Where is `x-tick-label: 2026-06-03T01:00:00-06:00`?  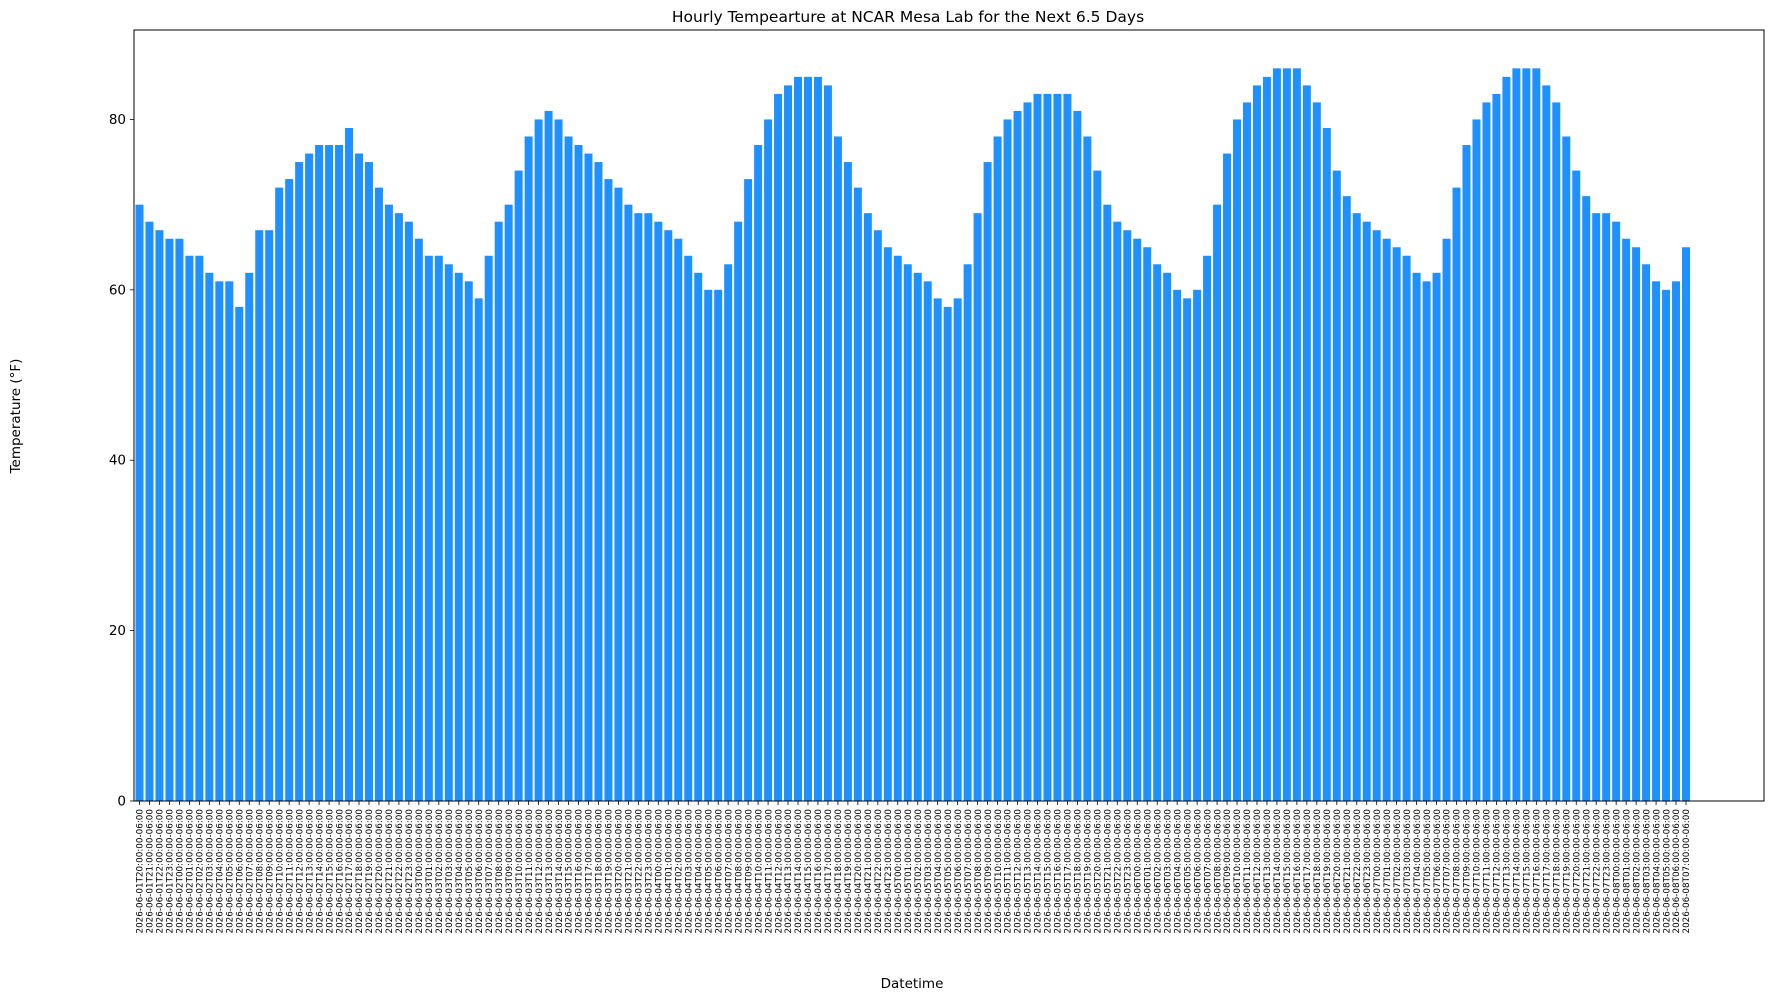 x-tick-label: 2026-06-03T01:00:00-06:00 is located at coordinates (430, 871).